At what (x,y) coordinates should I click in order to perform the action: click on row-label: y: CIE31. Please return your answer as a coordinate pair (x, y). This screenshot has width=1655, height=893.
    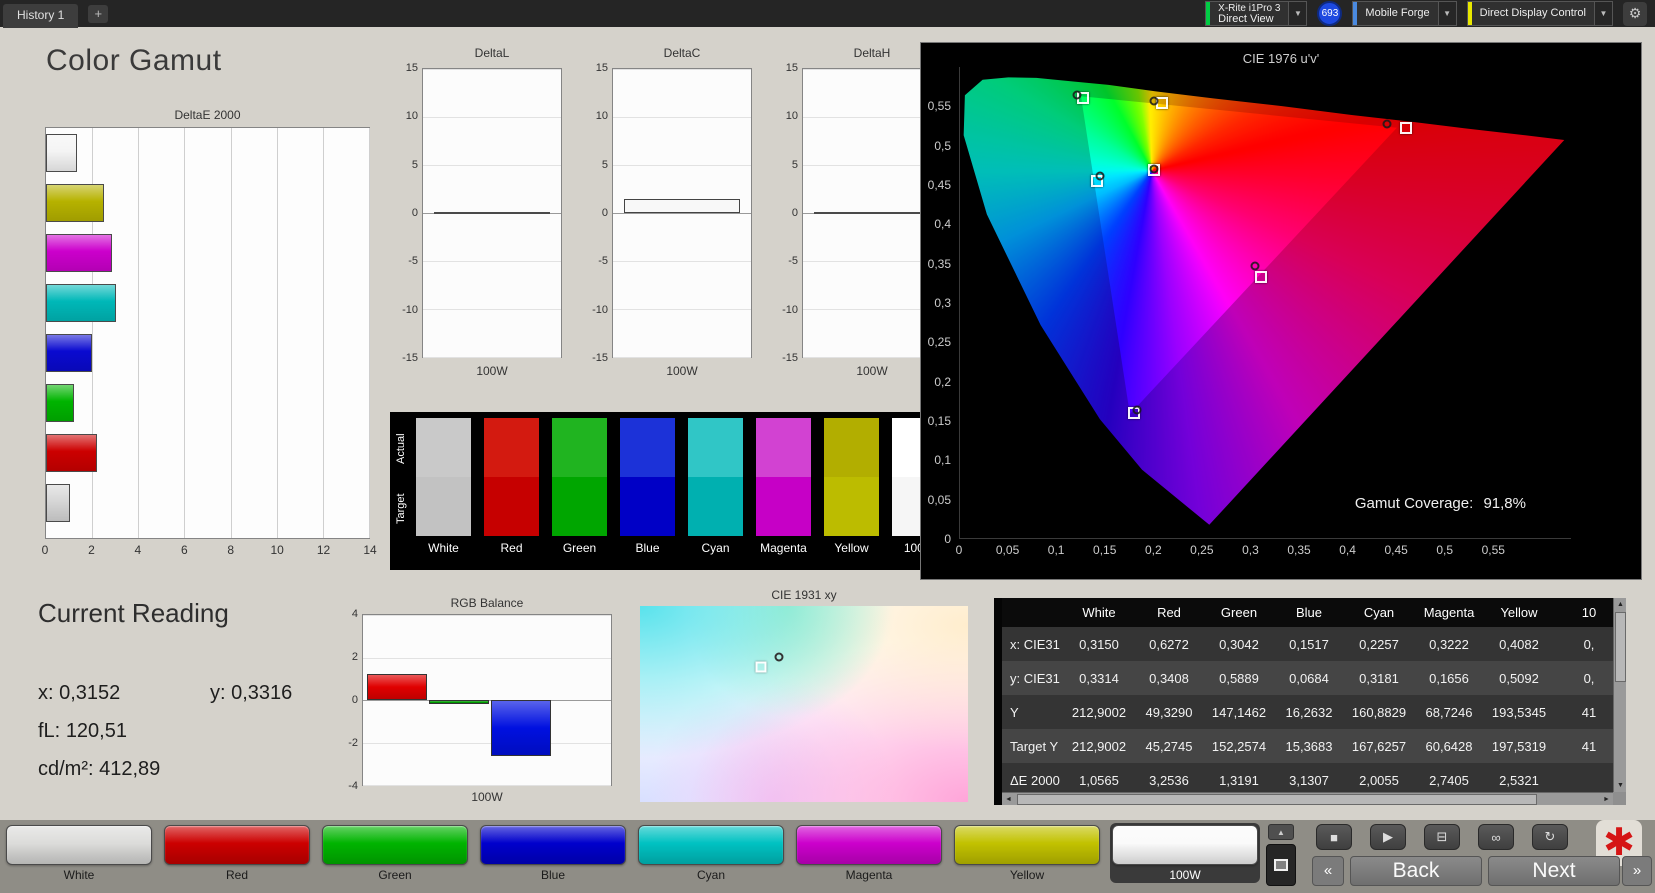
    Looking at the image, I should click on (1035, 678).